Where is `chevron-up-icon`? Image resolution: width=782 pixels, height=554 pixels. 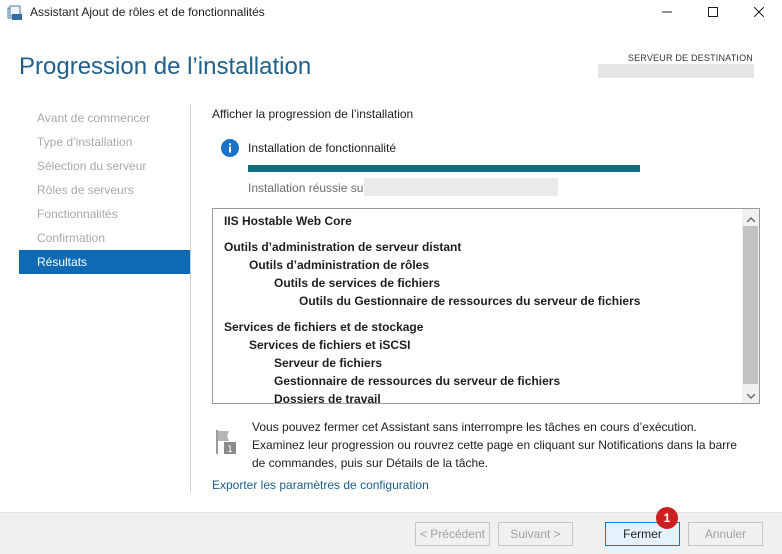 chevron-up-icon is located at coordinates (750, 218).